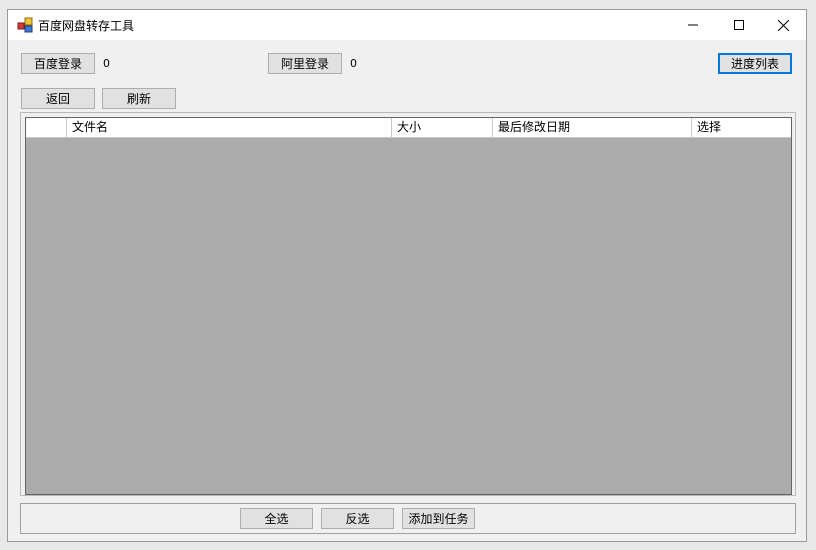 This screenshot has height=550, width=816. I want to click on window-title: 百度网盘转存工具, so click(86, 26).